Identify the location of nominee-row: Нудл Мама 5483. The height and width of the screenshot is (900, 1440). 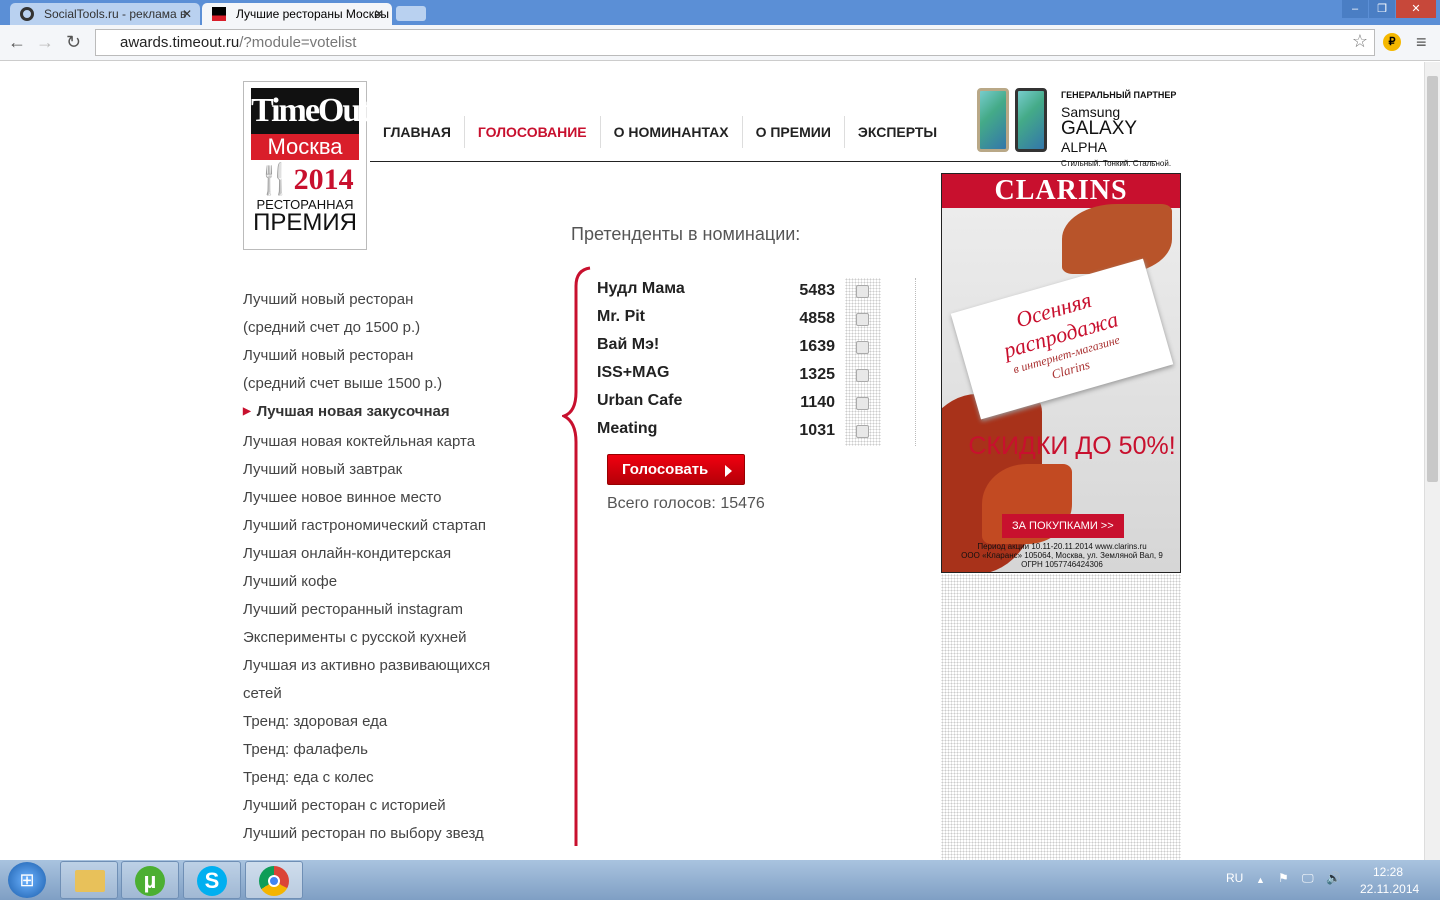
(716, 289).